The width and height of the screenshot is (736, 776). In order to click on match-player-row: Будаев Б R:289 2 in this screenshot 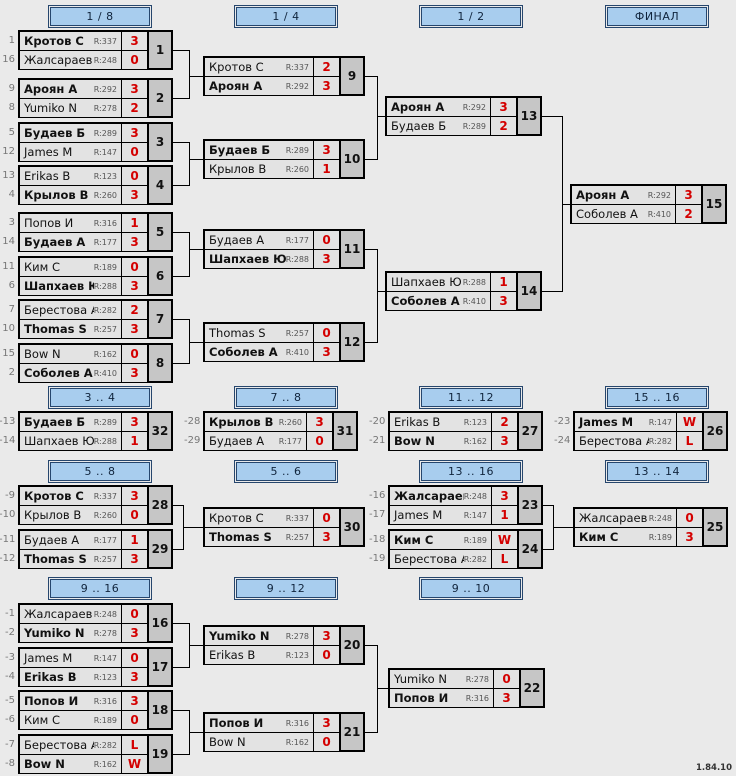, I will do `click(451, 125)`.